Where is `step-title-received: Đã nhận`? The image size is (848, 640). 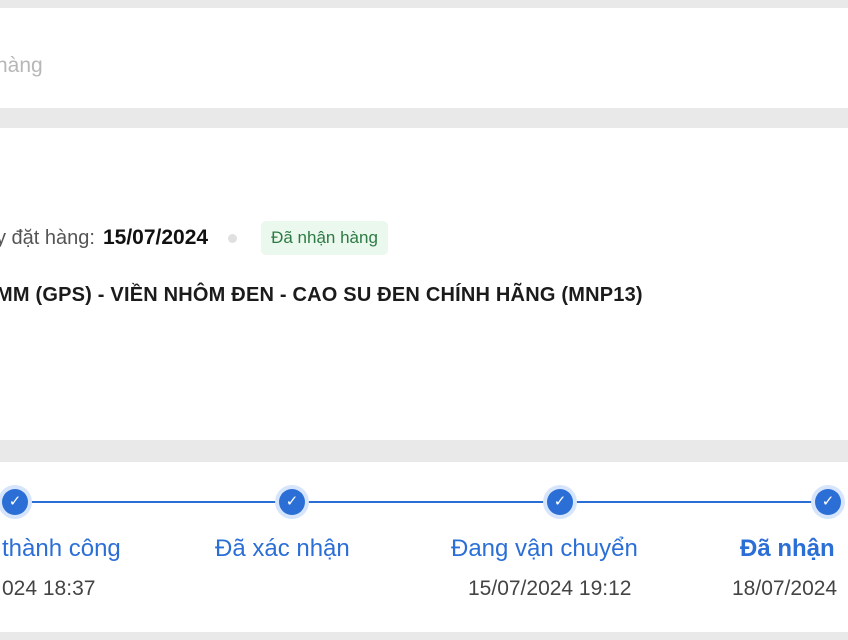
step-title-received: Đã nhận is located at coordinates (787, 548).